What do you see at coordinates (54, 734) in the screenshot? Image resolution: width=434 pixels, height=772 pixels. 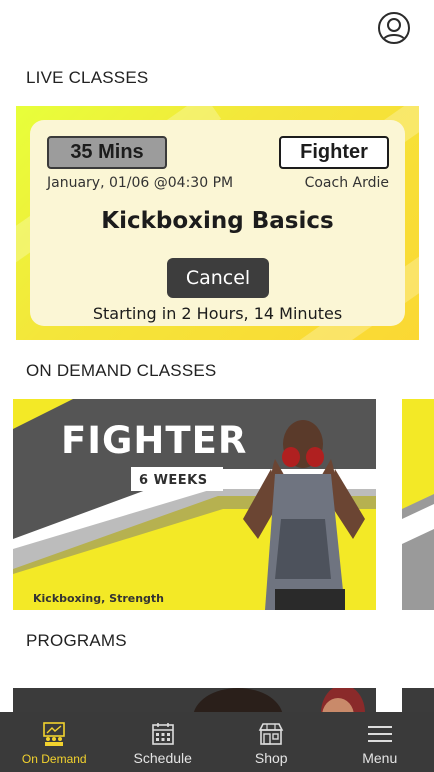 I see `classroom-icon` at bounding box center [54, 734].